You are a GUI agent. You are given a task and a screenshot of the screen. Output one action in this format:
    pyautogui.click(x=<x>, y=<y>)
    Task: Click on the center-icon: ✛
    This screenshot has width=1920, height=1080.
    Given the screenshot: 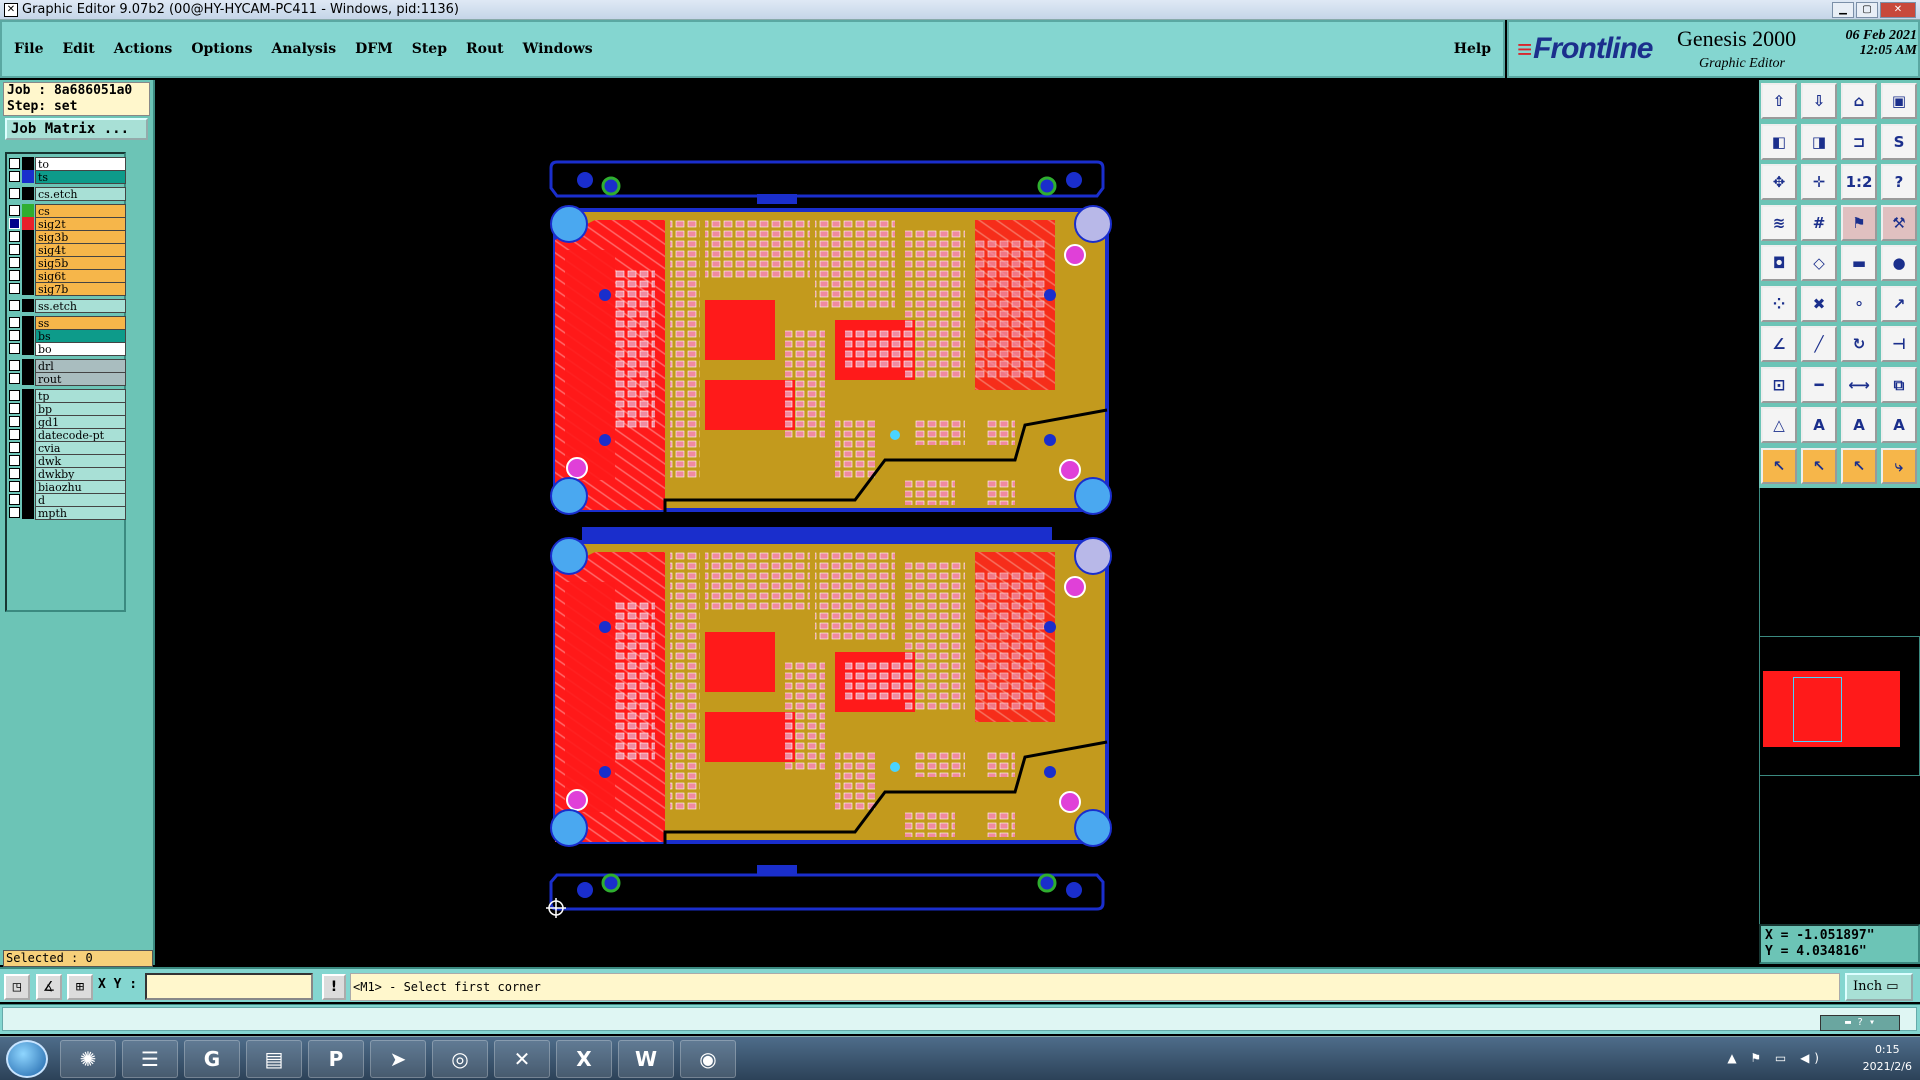 What is the action you would take?
    pyautogui.click(x=1819, y=182)
    